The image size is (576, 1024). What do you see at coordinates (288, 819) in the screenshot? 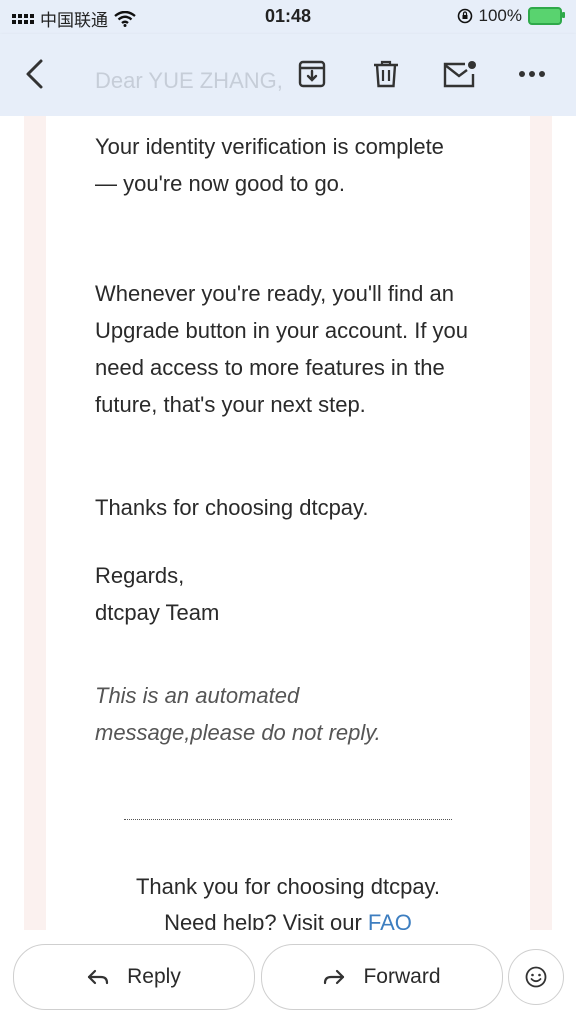
I see `divider` at bounding box center [288, 819].